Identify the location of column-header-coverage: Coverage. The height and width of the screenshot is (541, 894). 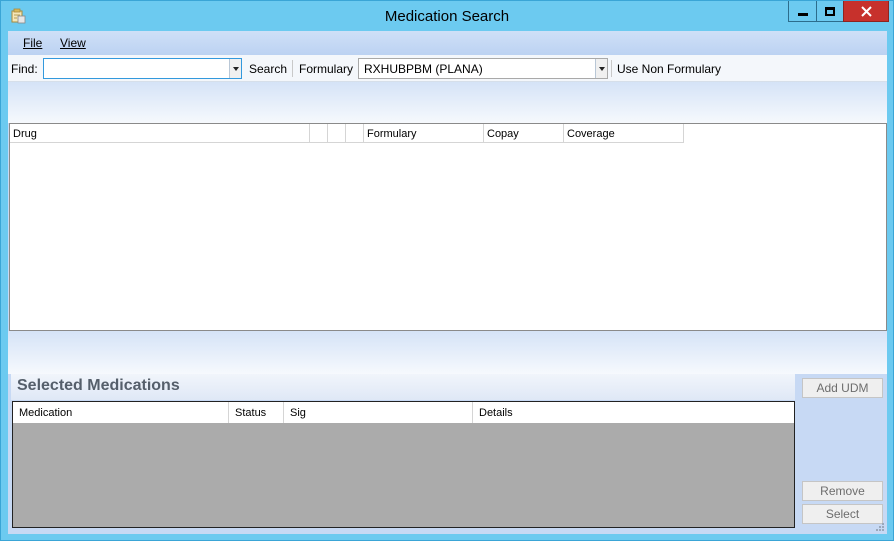
(624, 133).